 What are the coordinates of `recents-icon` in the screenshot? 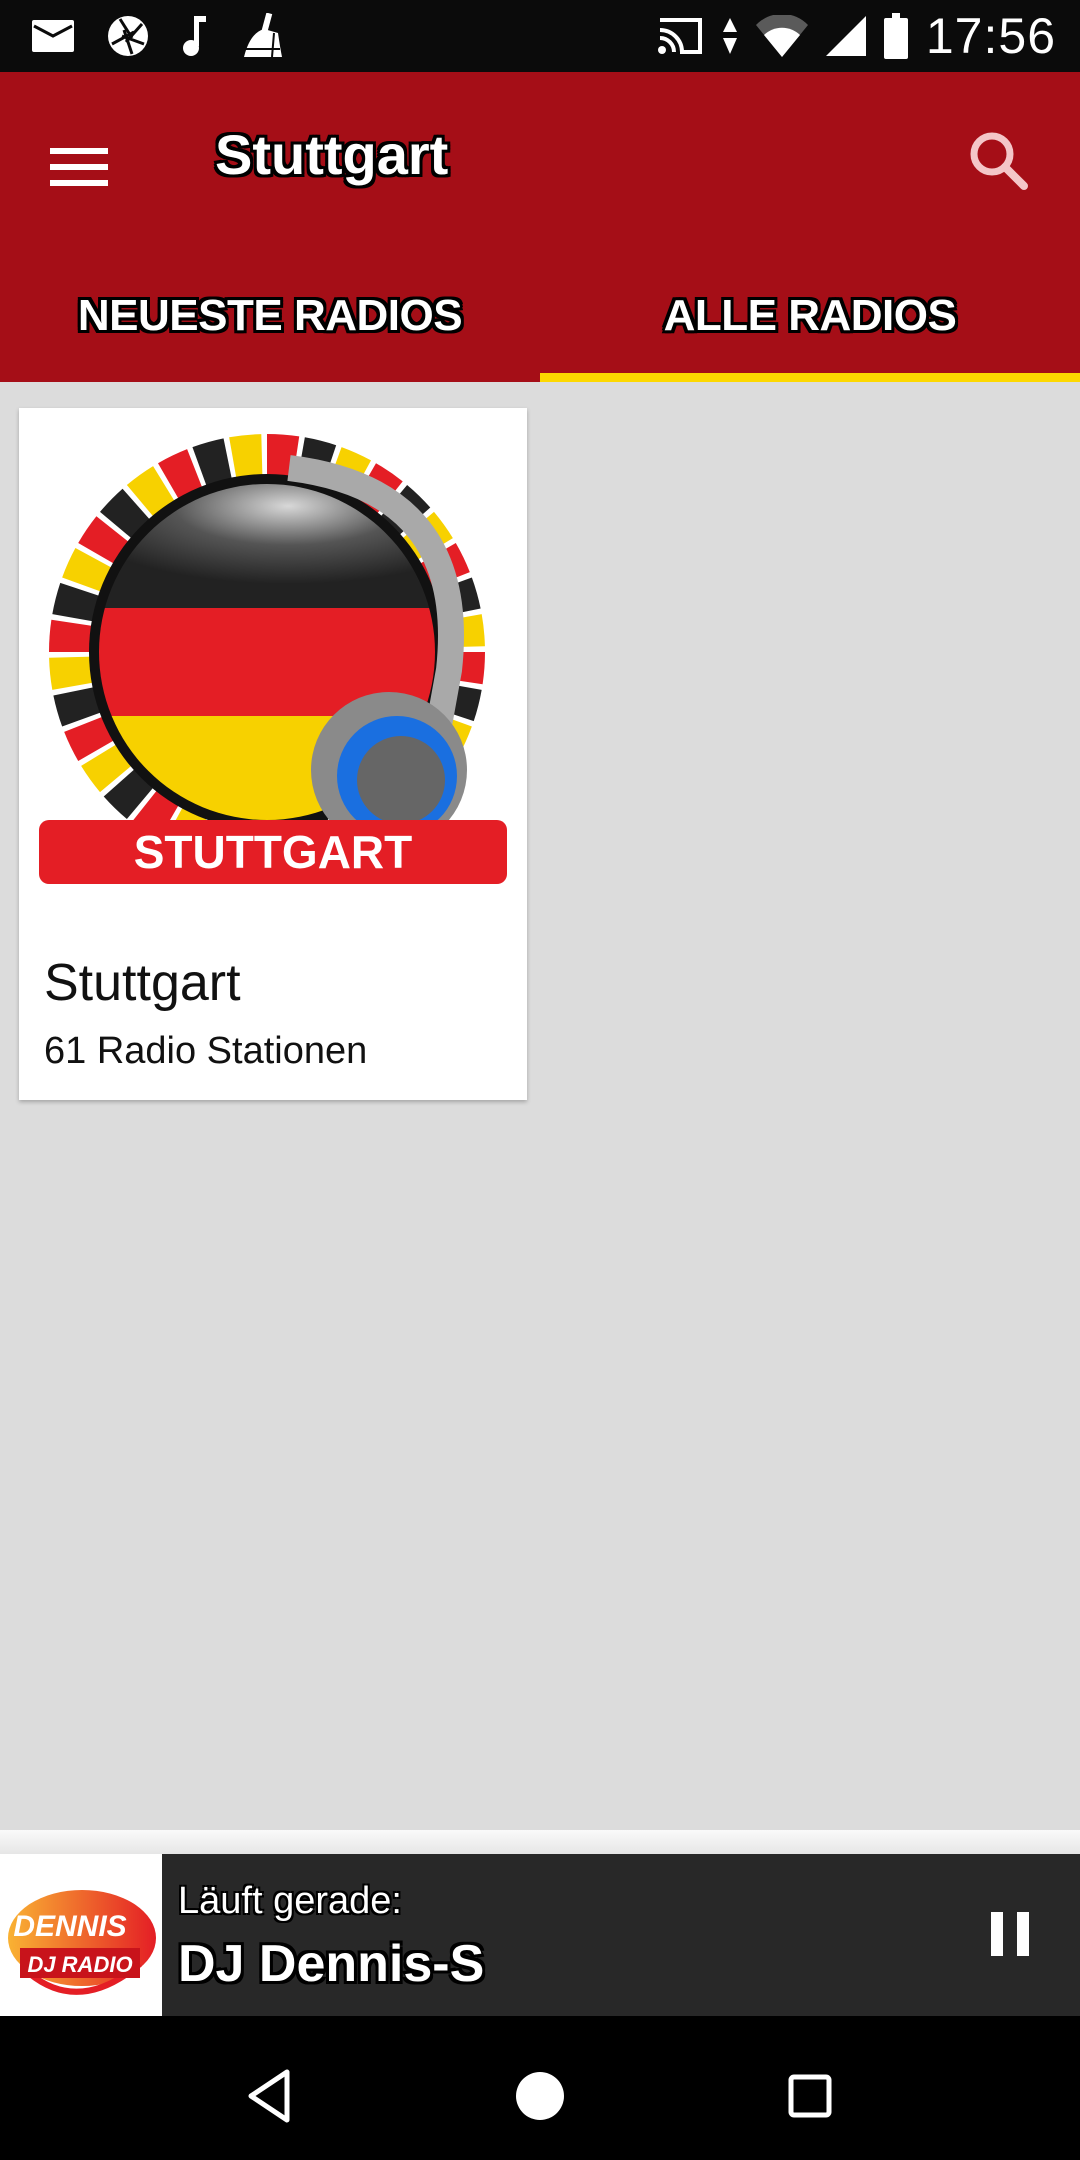 It's located at (810, 2096).